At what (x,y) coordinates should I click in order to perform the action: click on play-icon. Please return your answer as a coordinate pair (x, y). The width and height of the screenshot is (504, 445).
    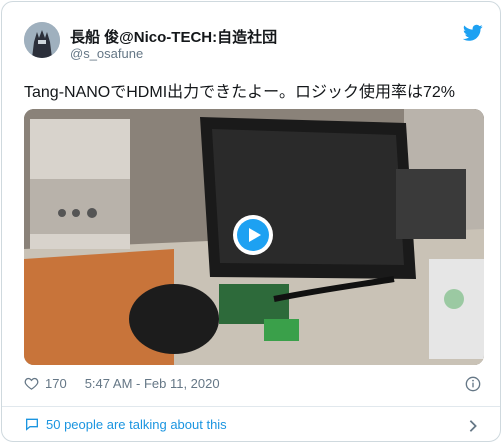
    Looking at the image, I should click on (253, 235).